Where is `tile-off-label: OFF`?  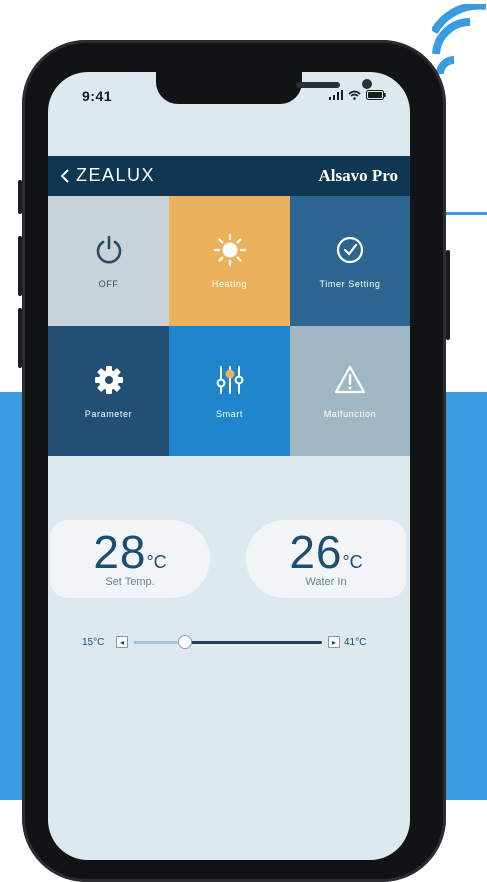 tile-off-label: OFF is located at coordinates (108, 284).